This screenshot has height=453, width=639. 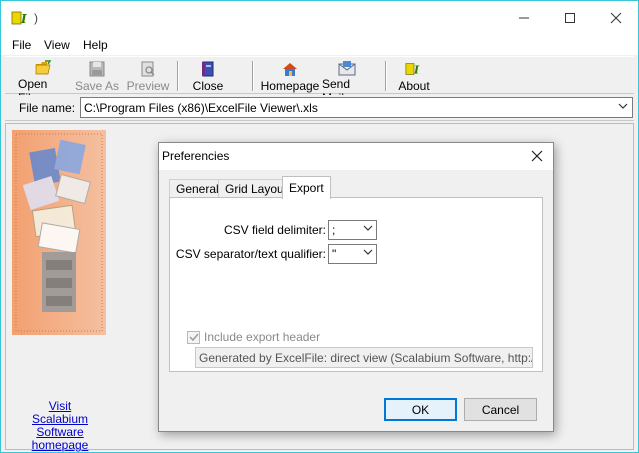 I want to click on link-line-2: Scalabium Software, so click(x=60, y=426).